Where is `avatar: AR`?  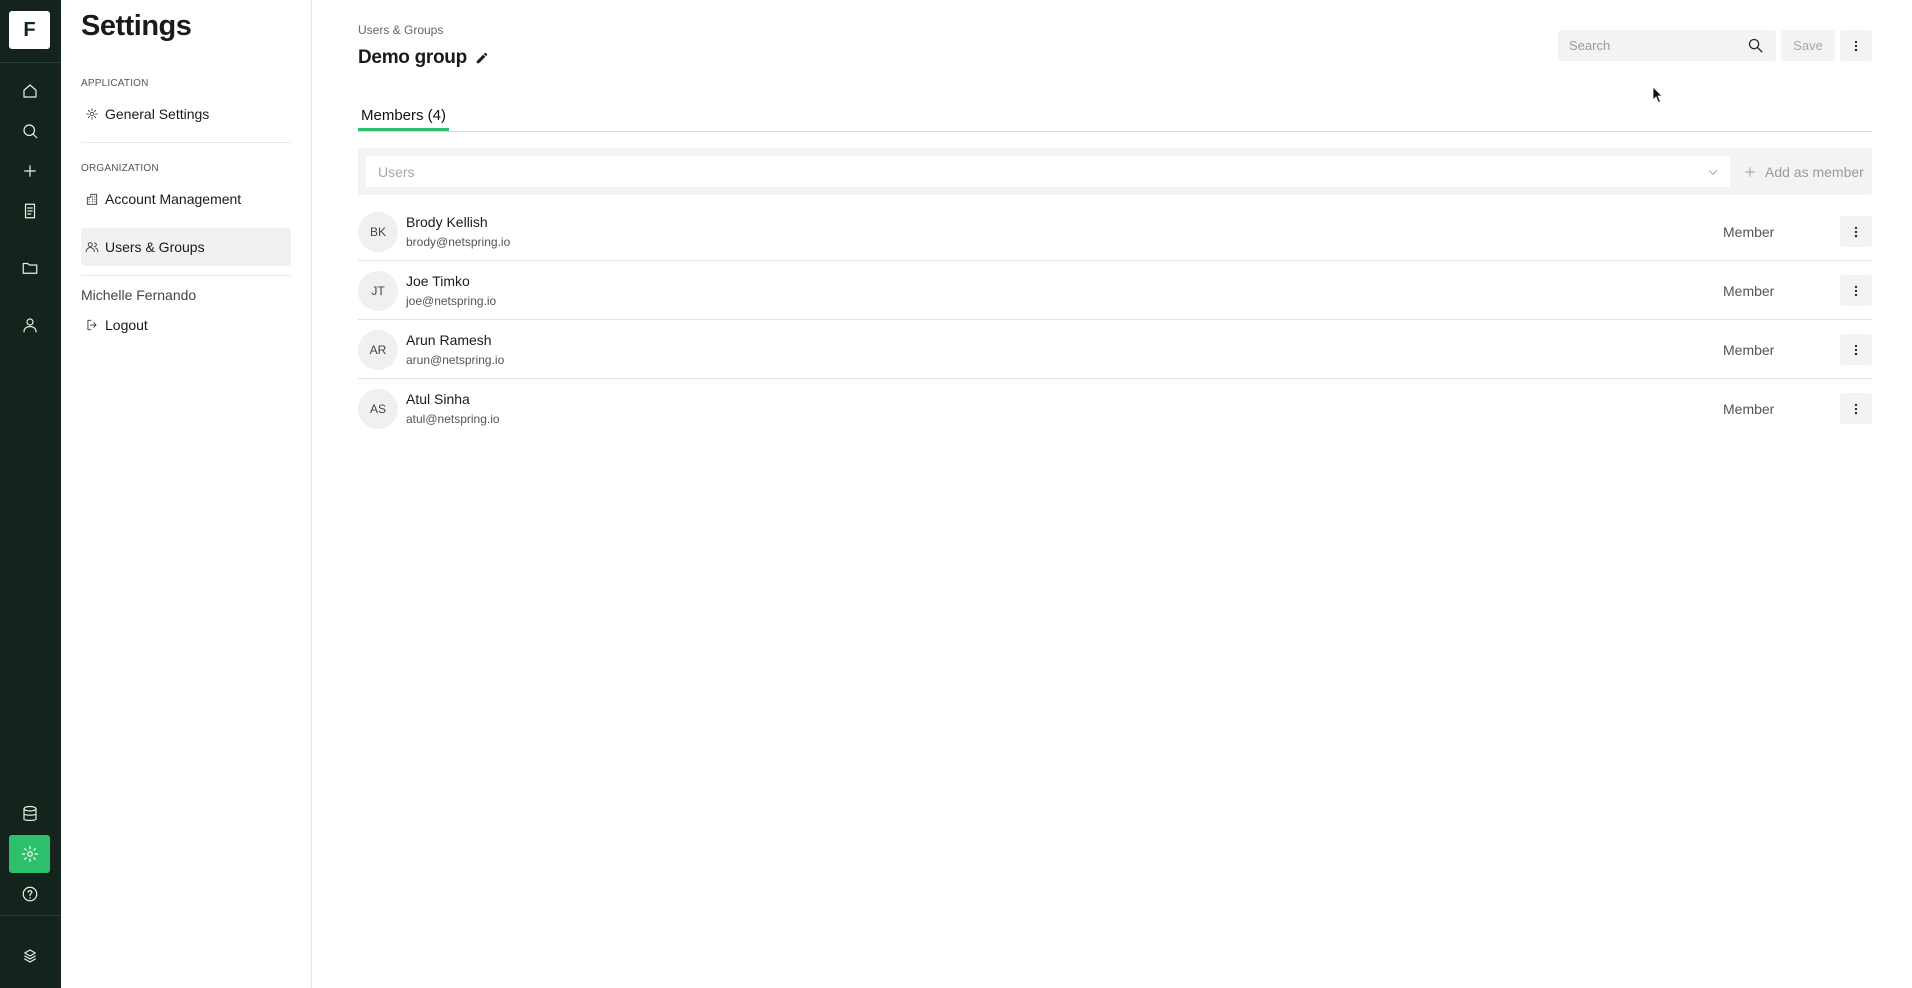 avatar: AR is located at coordinates (378, 350).